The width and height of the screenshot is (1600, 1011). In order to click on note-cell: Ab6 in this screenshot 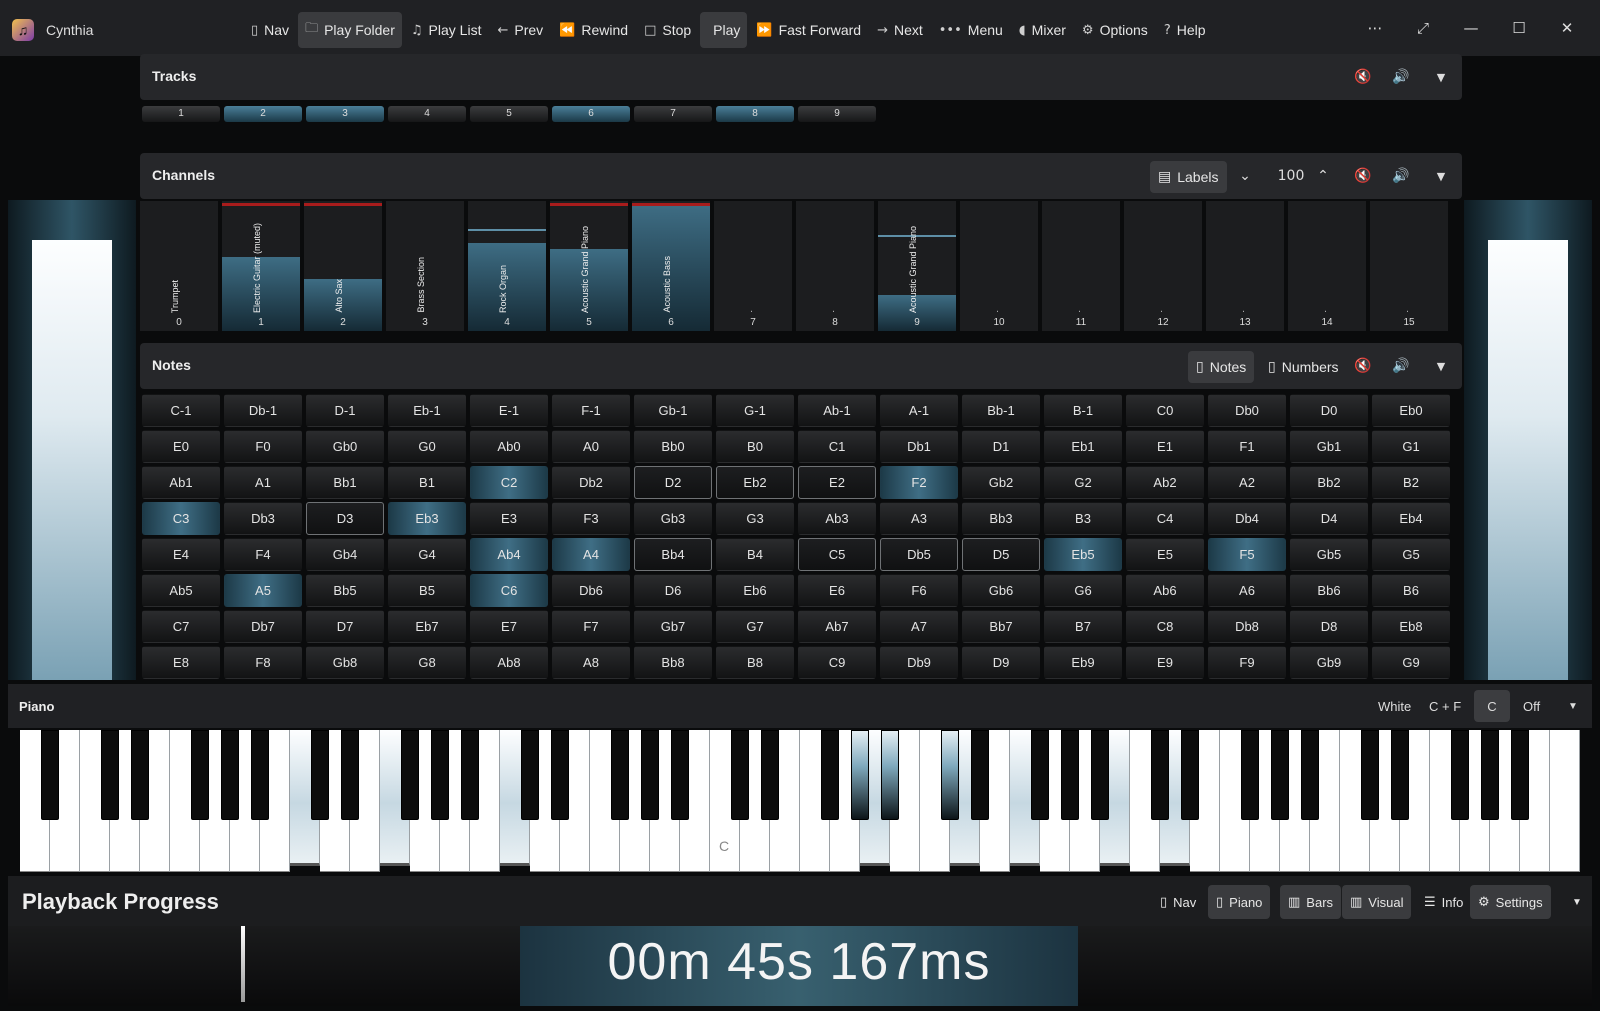, I will do `click(1165, 590)`.